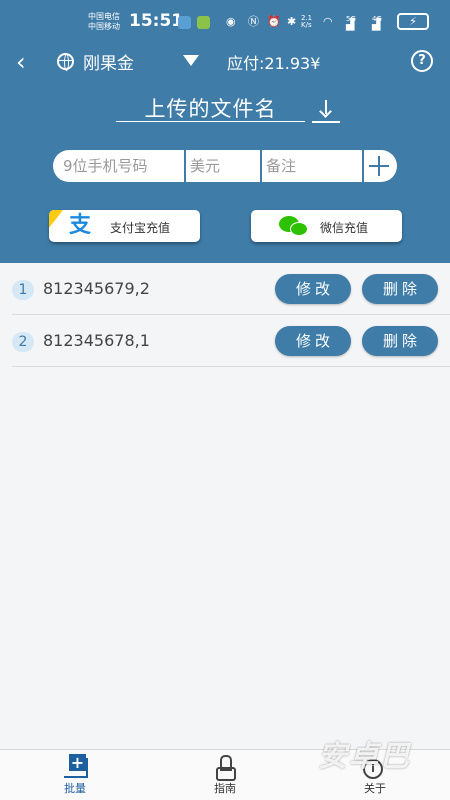 This screenshot has width=450, height=800. I want to click on usd-input, so click(224, 166).